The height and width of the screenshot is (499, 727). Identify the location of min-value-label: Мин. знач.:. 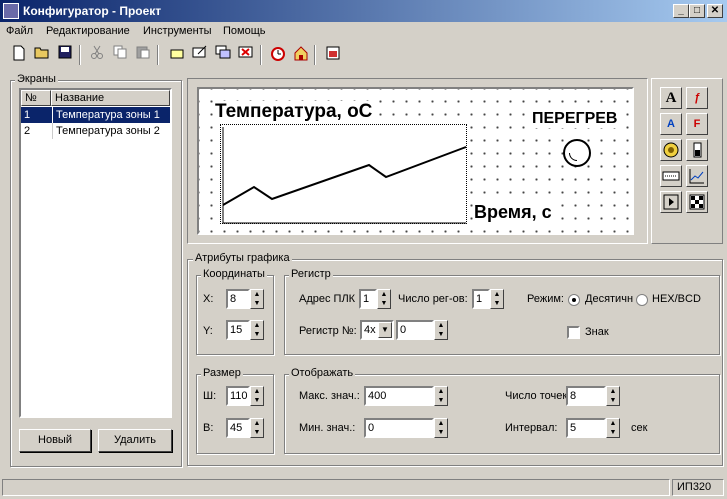
(327, 428).